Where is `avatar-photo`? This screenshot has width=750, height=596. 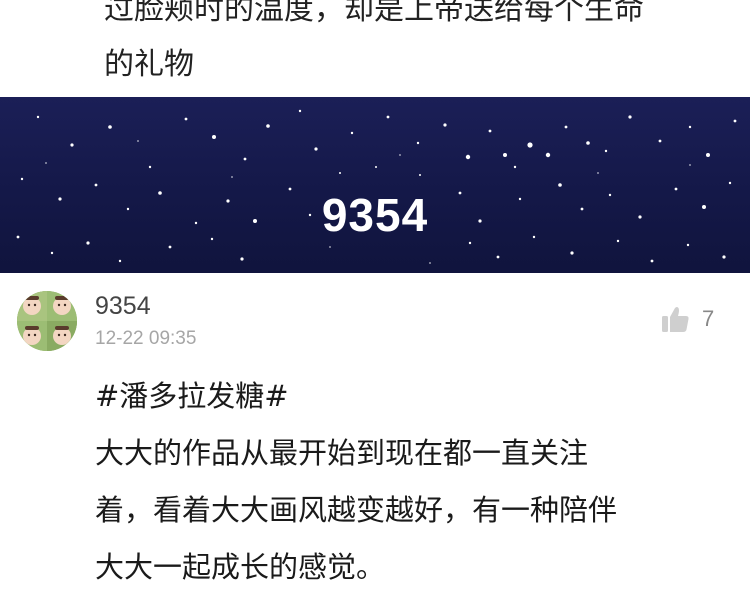 avatar-photo is located at coordinates (47, 321).